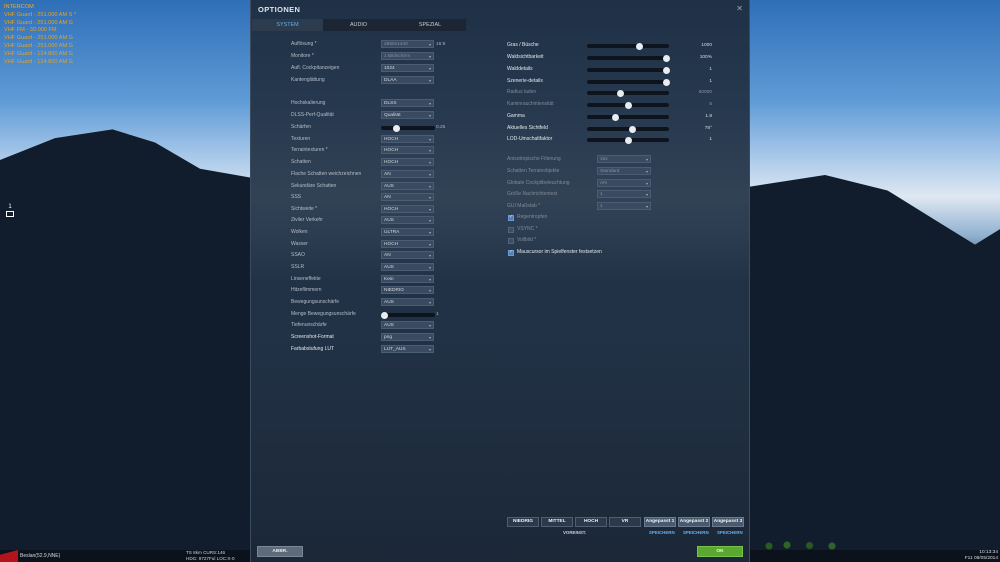 The height and width of the screenshot is (562, 1000). Describe the element at coordinates (407, 56) in the screenshot. I see `dropdown-monitore: 1 Bildschirm ▾` at that location.